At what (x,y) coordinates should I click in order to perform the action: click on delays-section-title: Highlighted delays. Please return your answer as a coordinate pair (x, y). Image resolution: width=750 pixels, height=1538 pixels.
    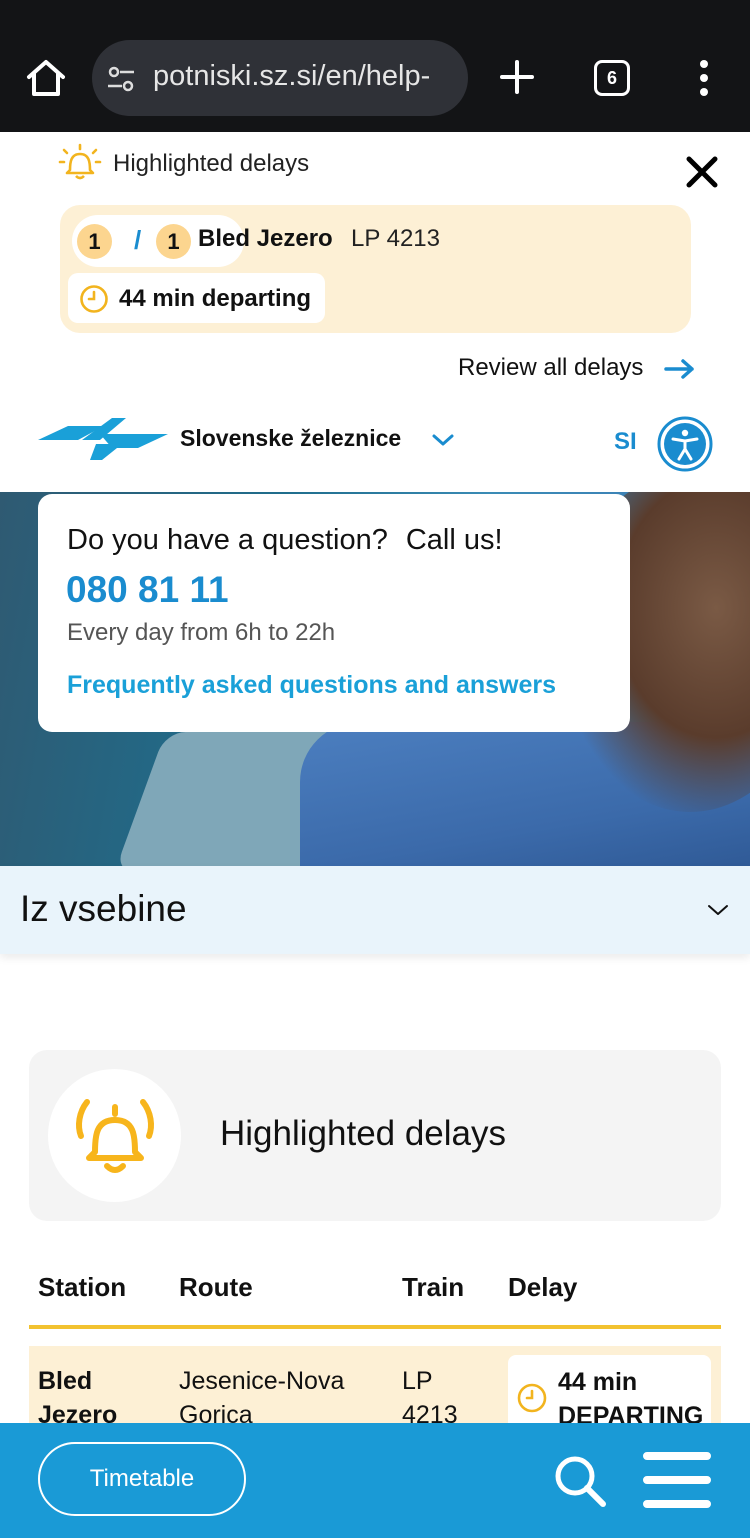
    Looking at the image, I should click on (363, 1133).